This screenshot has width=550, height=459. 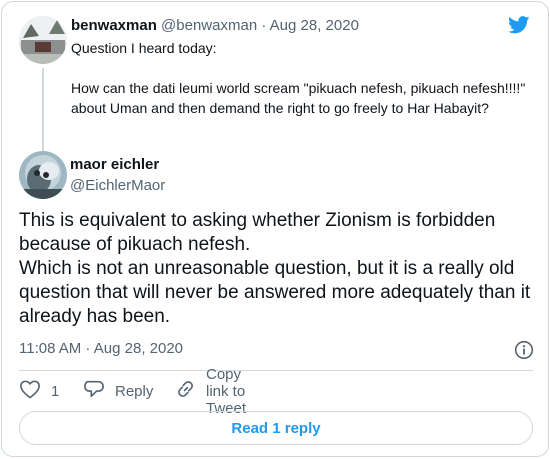 What do you see at coordinates (191, 391) in the screenshot?
I see `link-icon` at bounding box center [191, 391].